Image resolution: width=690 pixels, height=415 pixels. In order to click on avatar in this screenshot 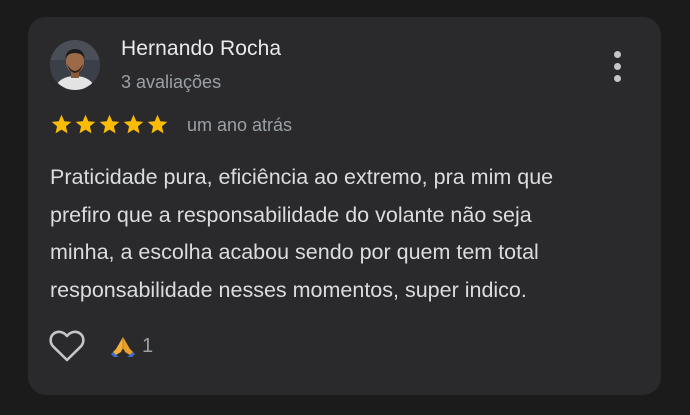, I will do `click(75, 65)`.